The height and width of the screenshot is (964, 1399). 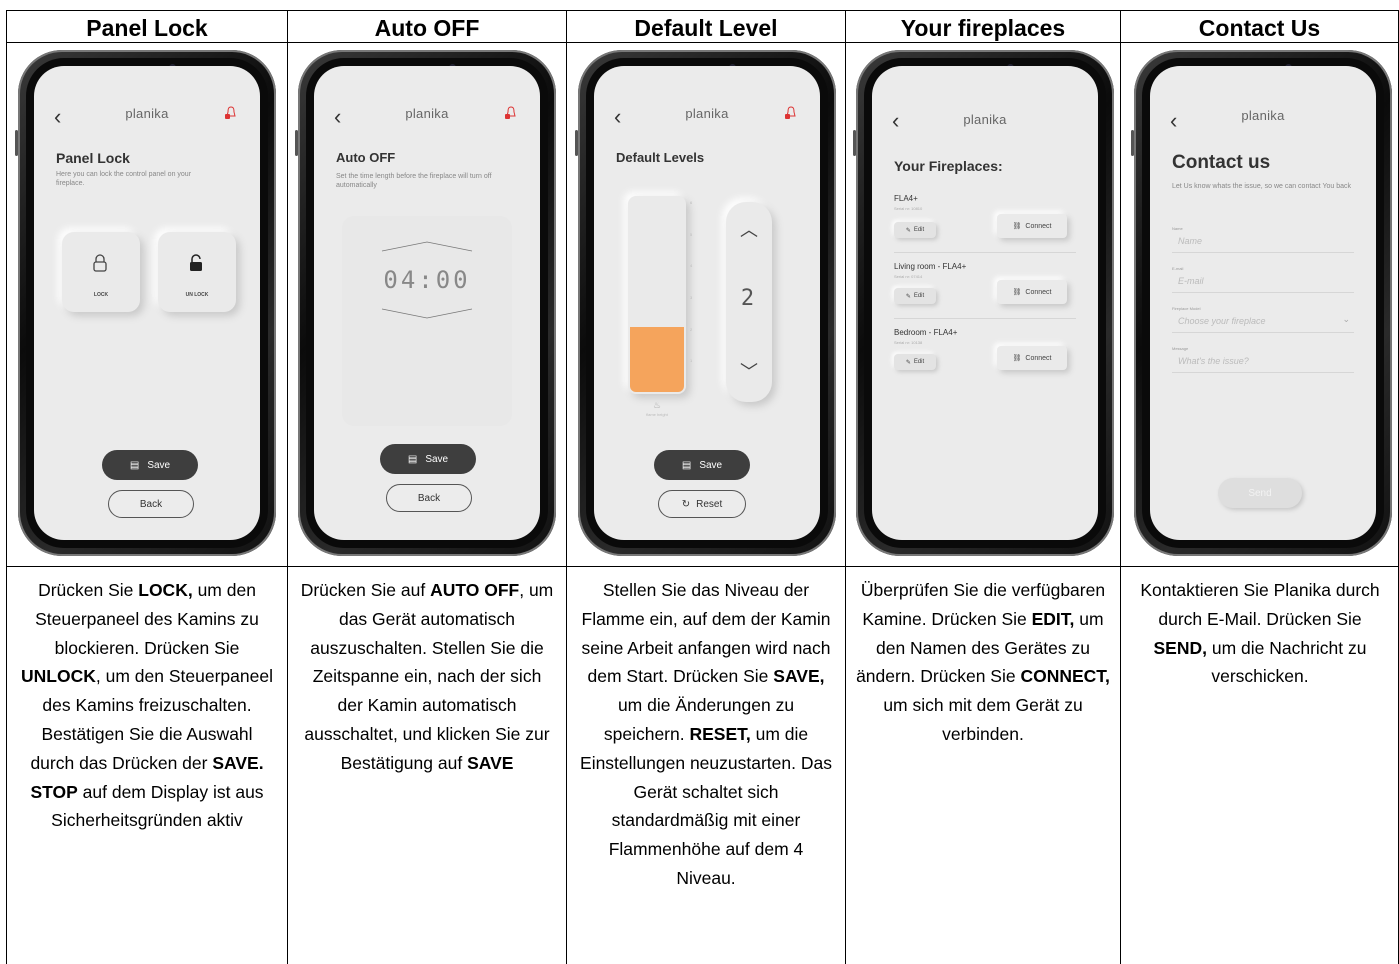 I want to click on column-header: Panel Lock, so click(x=147, y=27).